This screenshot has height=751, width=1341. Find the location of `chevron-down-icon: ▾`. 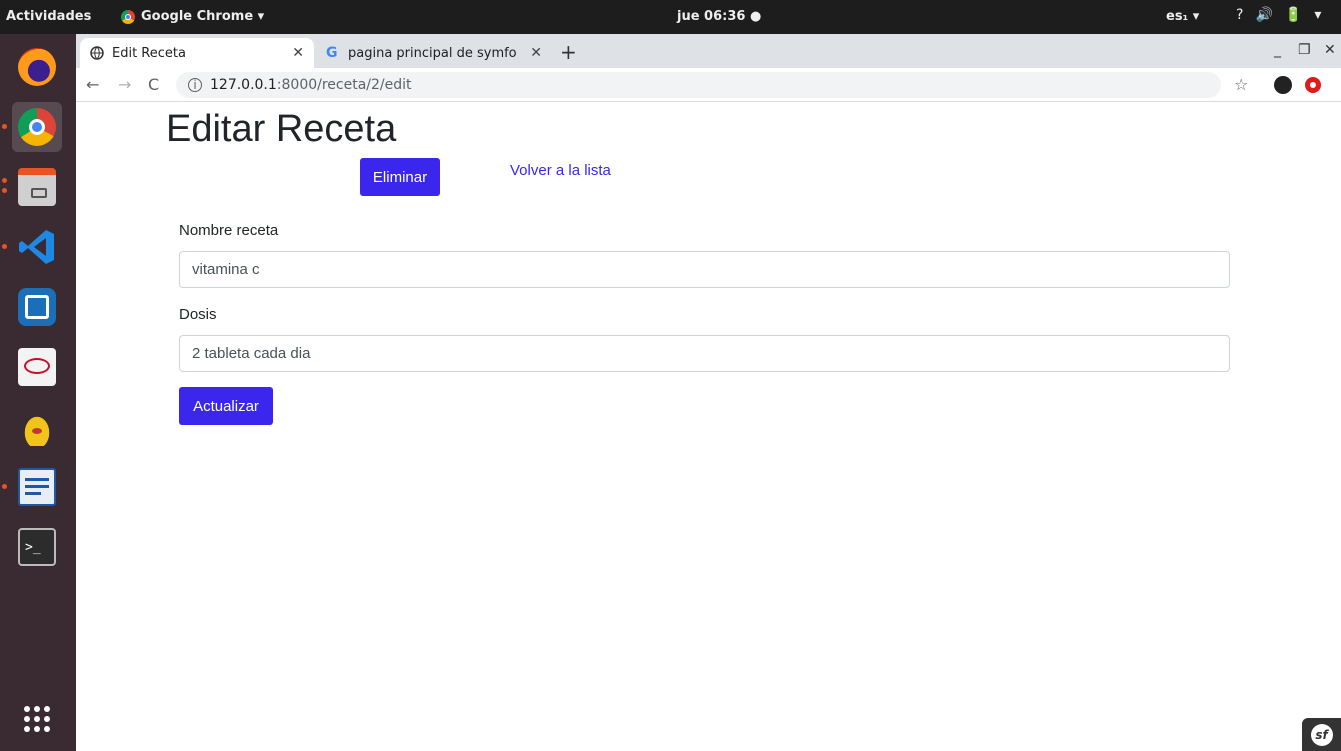

chevron-down-icon: ▾ is located at coordinates (1318, 15).